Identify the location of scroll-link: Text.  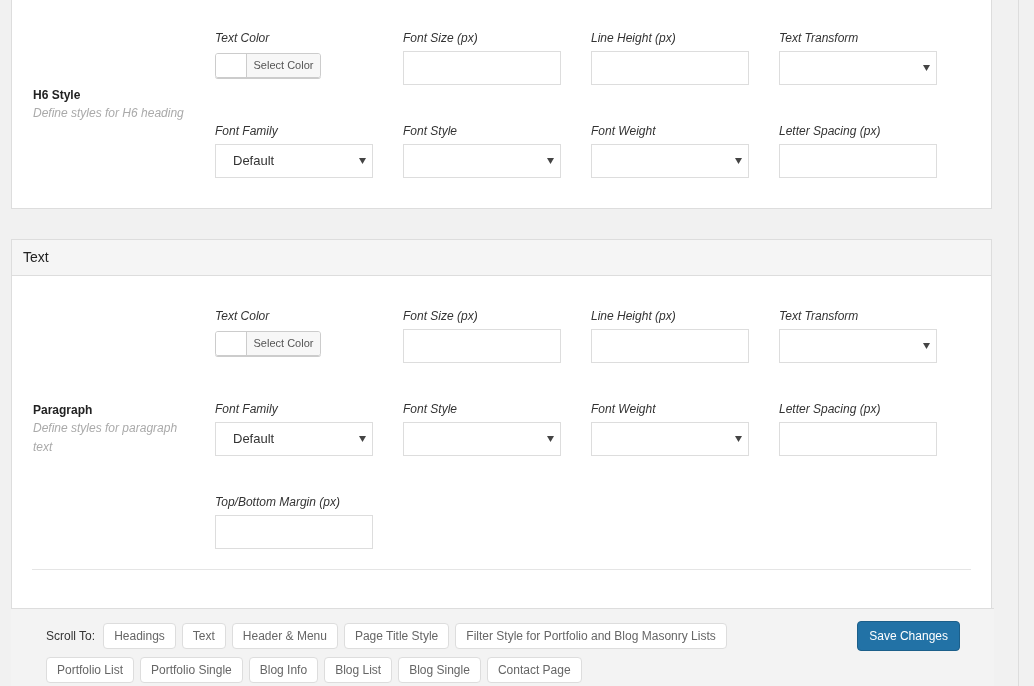
(203, 636).